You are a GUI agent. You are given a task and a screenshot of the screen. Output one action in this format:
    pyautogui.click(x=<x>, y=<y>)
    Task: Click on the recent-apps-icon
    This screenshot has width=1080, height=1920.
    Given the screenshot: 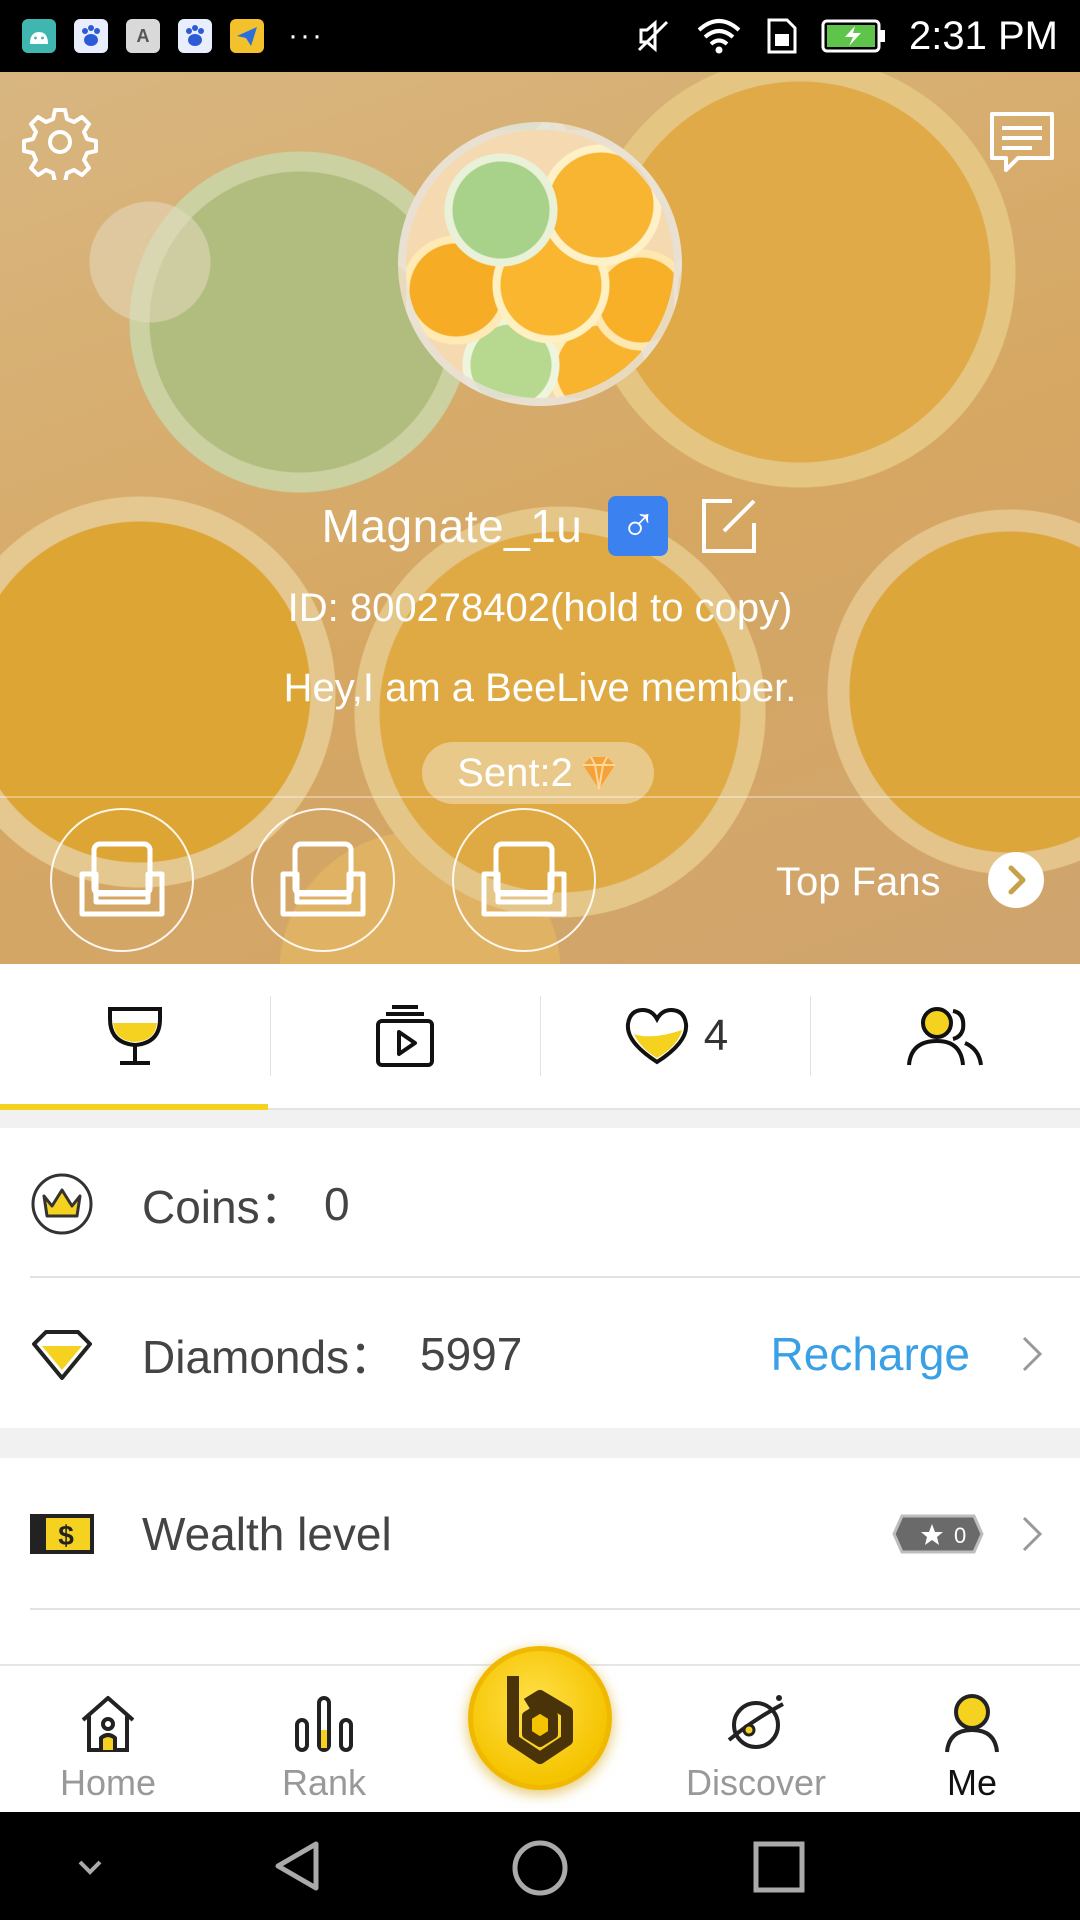 What is the action you would take?
    pyautogui.click(x=779, y=1867)
    